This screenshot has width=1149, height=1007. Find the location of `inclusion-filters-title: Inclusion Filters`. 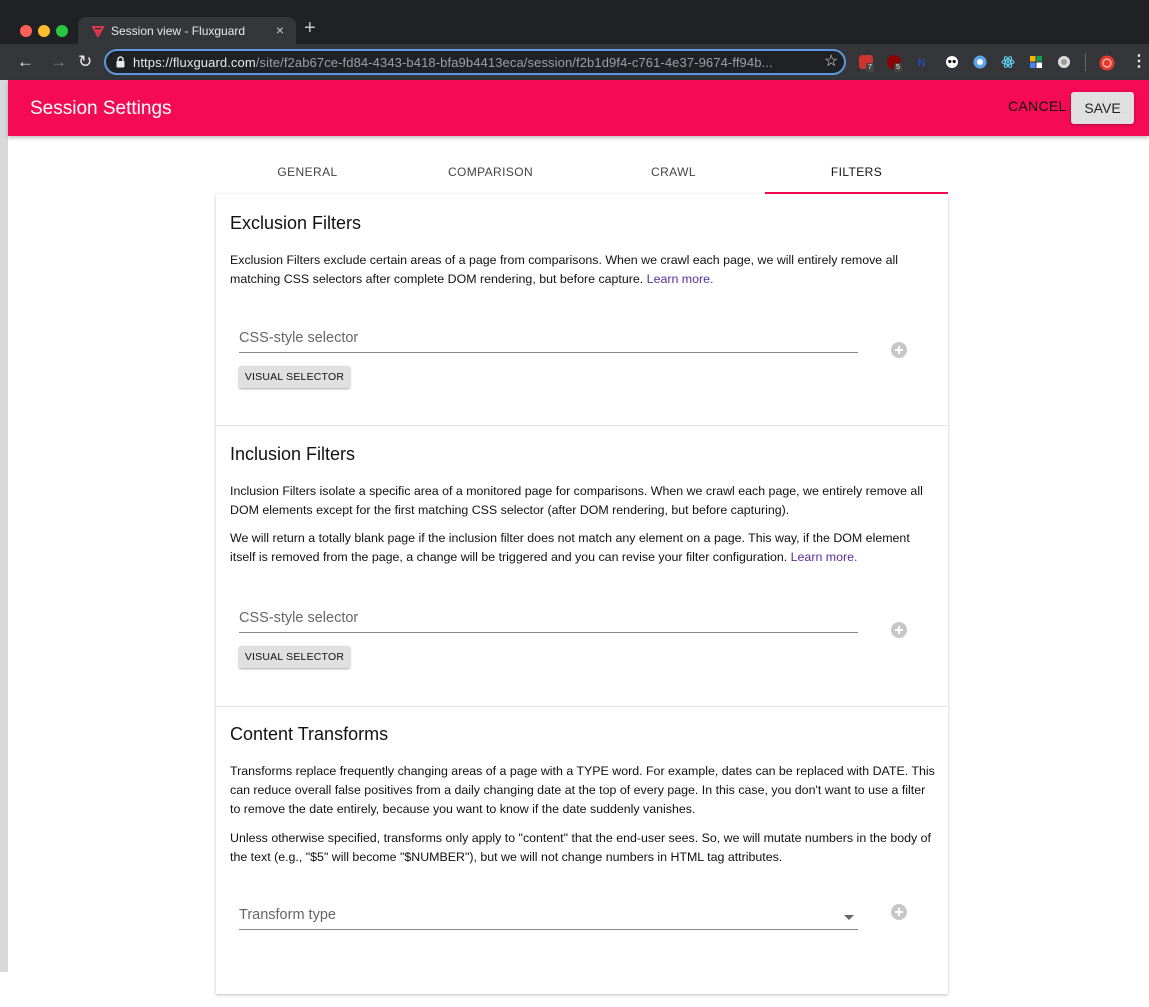

inclusion-filters-title: Inclusion Filters is located at coordinates (293, 454).